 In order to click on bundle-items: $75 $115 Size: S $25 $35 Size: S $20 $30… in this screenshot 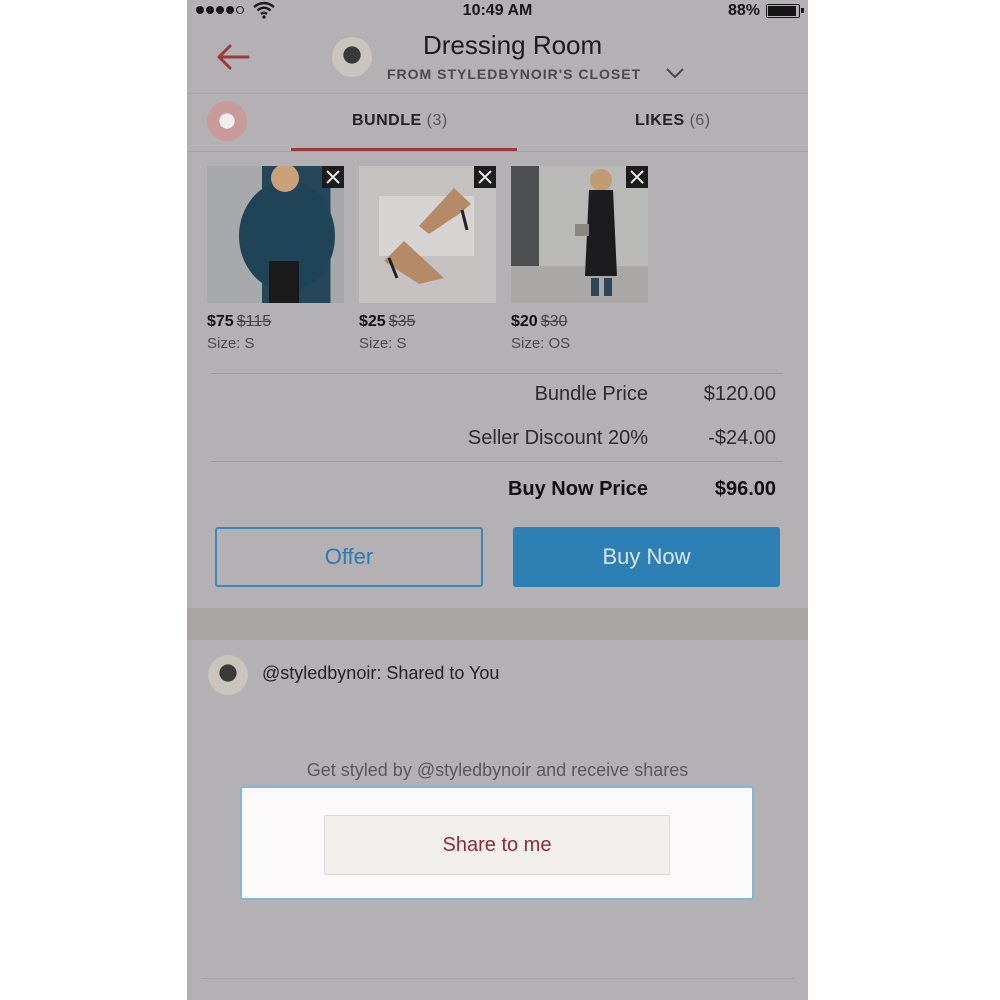, I will do `click(427, 259)`.